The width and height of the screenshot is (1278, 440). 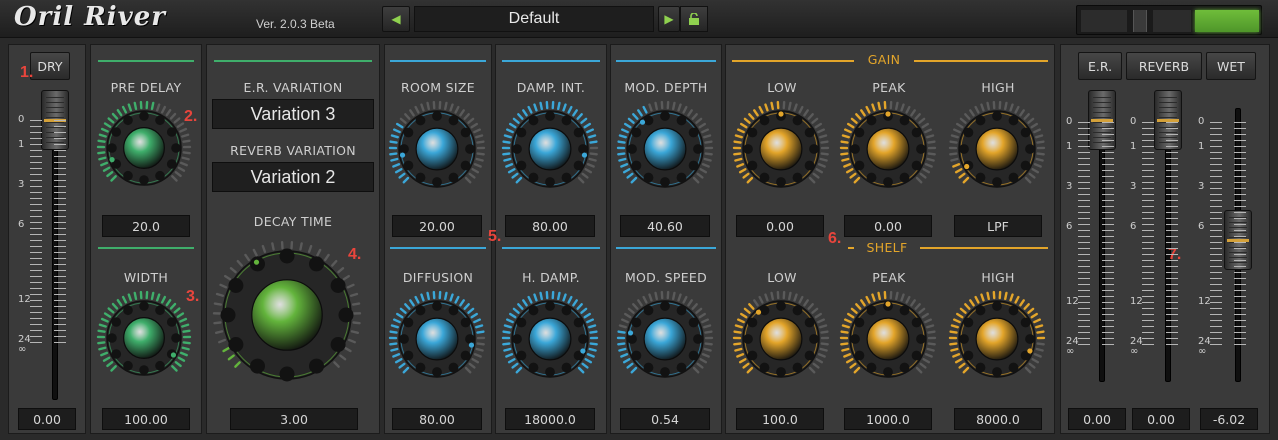 I want to click on prev-preset-button: ◀, so click(x=396, y=19).